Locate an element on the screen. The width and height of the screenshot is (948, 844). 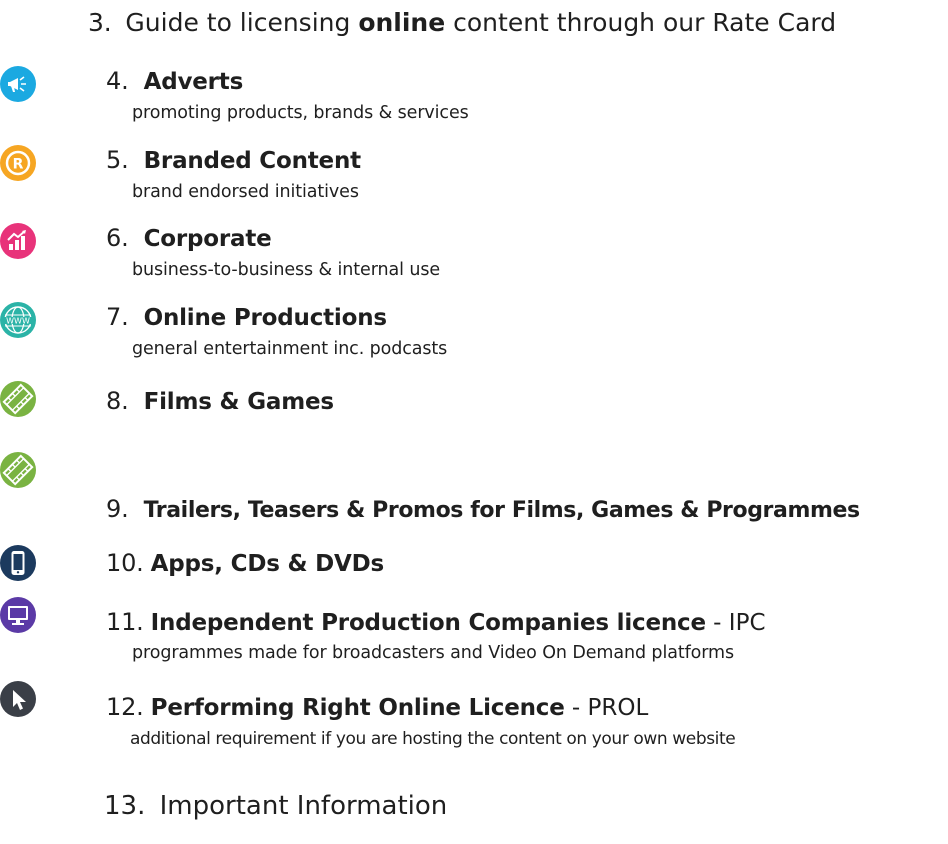
item-number: 6. is located at coordinates (117, 238).